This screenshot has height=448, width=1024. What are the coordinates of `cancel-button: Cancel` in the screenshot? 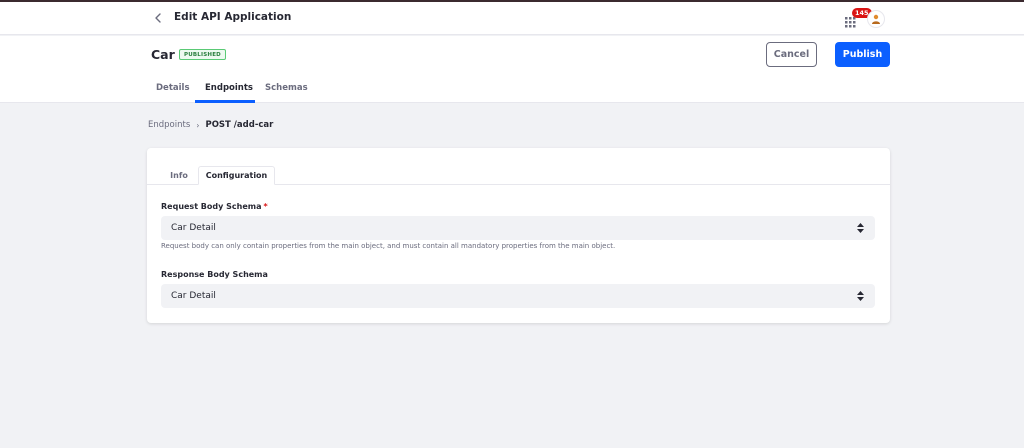 It's located at (791, 54).